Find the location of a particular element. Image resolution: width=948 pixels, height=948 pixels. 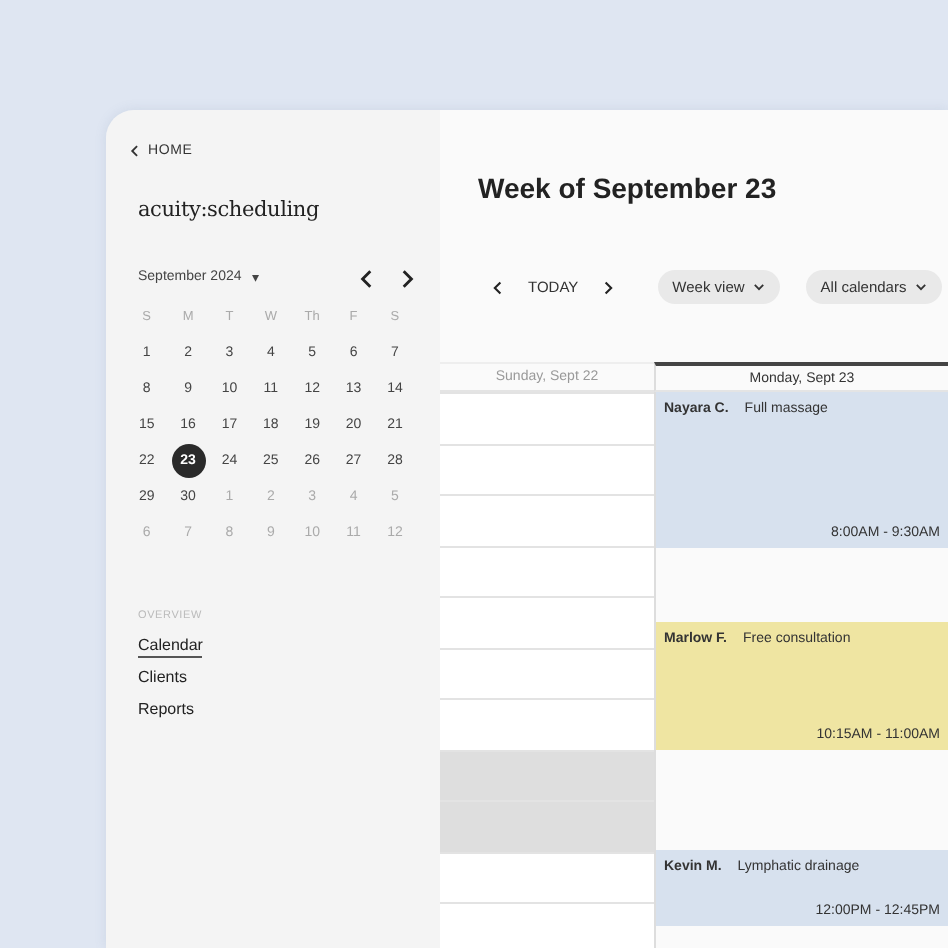

nav-link: Reports is located at coordinates (166, 711).